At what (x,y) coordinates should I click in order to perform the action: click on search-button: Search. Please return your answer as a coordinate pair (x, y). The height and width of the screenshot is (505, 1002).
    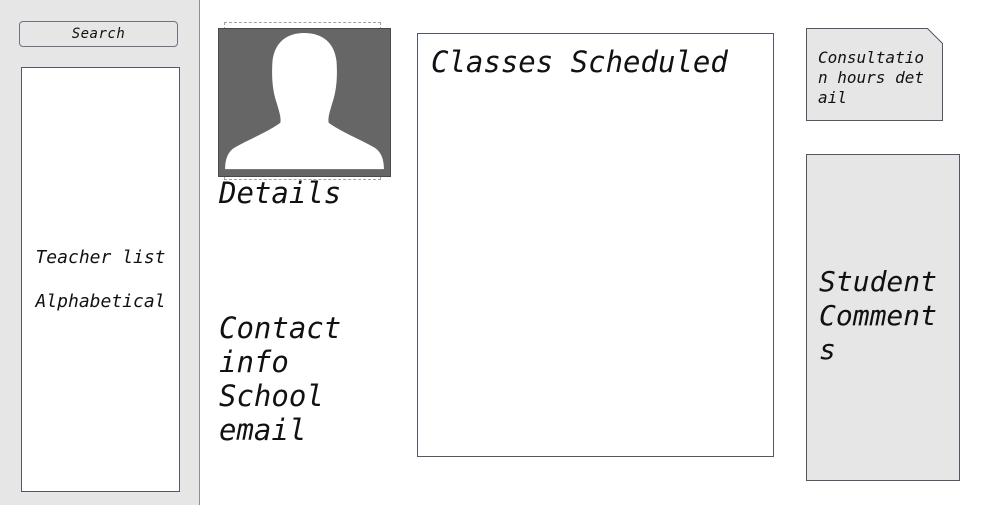
    Looking at the image, I should click on (98, 34).